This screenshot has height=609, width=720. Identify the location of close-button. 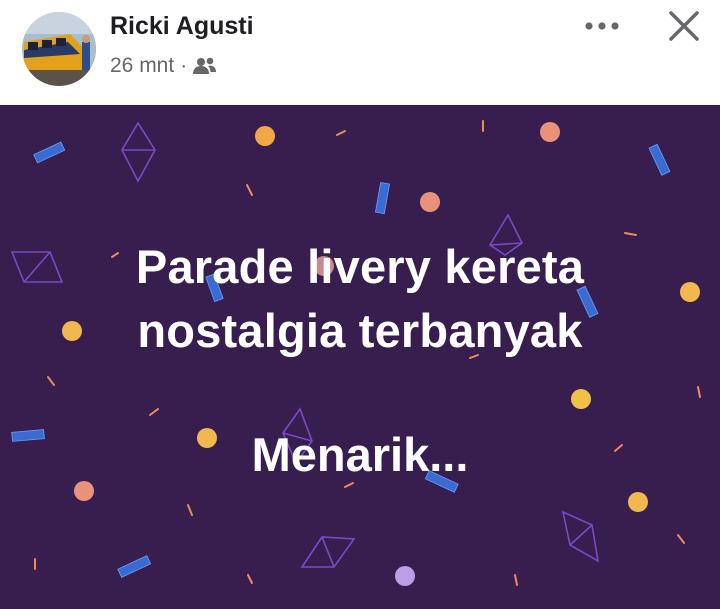
(684, 26).